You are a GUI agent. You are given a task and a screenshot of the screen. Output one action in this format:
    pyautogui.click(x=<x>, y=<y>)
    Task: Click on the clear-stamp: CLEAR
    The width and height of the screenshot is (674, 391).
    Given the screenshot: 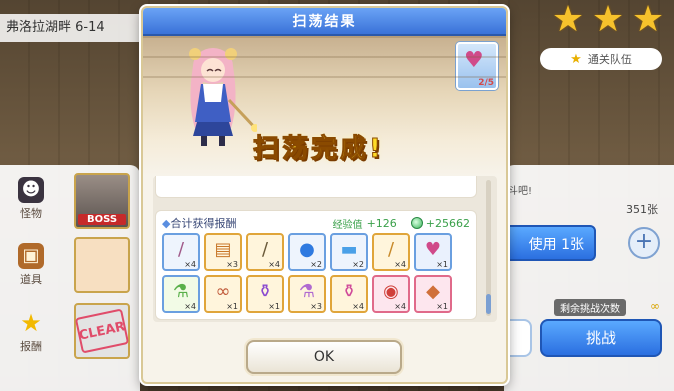 What is the action you would take?
    pyautogui.click(x=102, y=331)
    